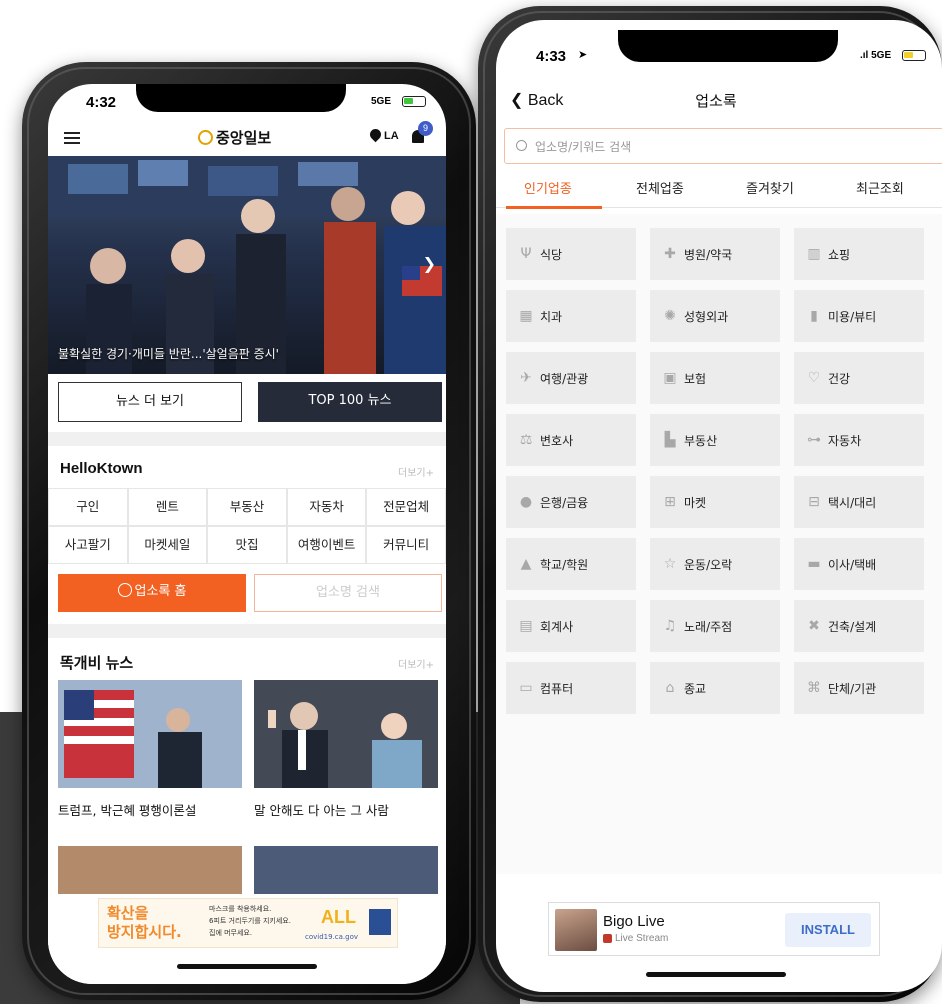  What do you see at coordinates (715, 564) in the screenshot?
I see `category-sports: ☆ 운동/오락` at bounding box center [715, 564].